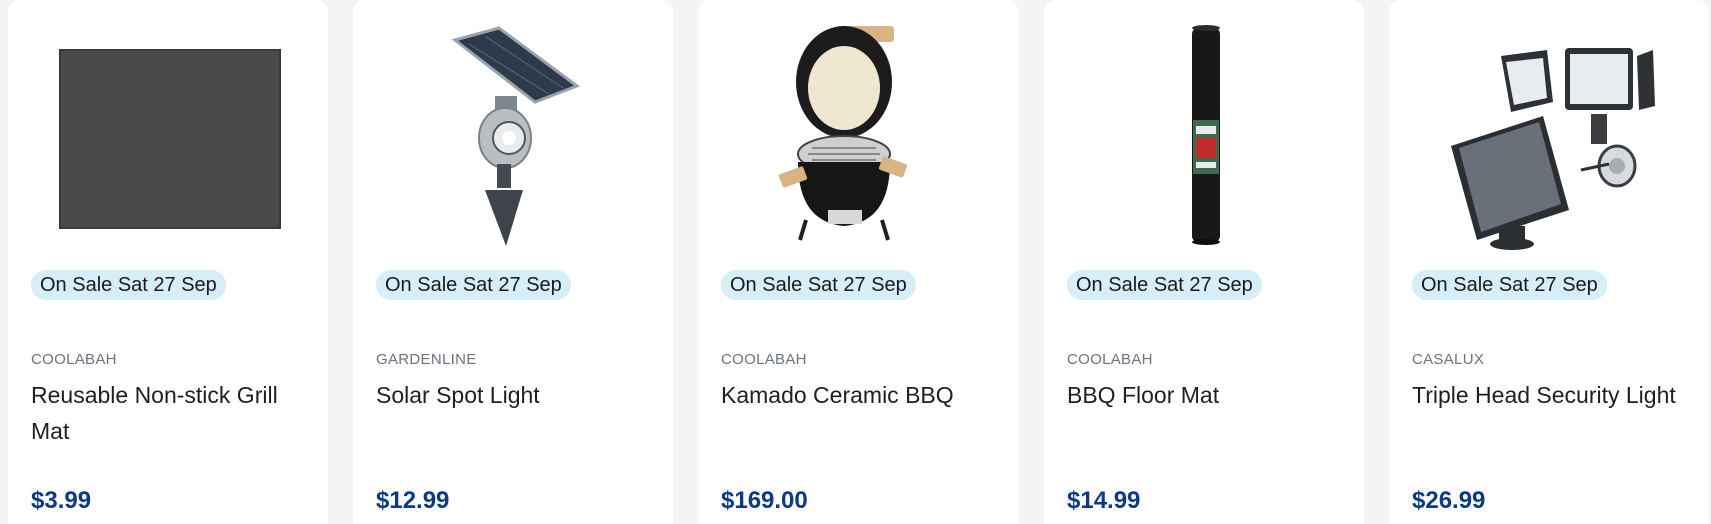  I want to click on product-price: $12.99, so click(413, 500).